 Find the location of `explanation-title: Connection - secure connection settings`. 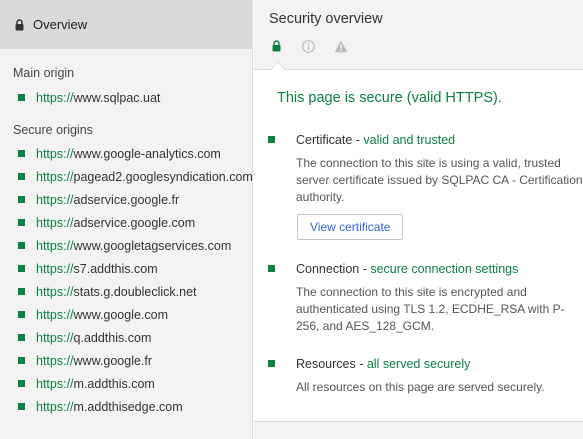

explanation-title: Connection - secure connection settings is located at coordinates (407, 269).